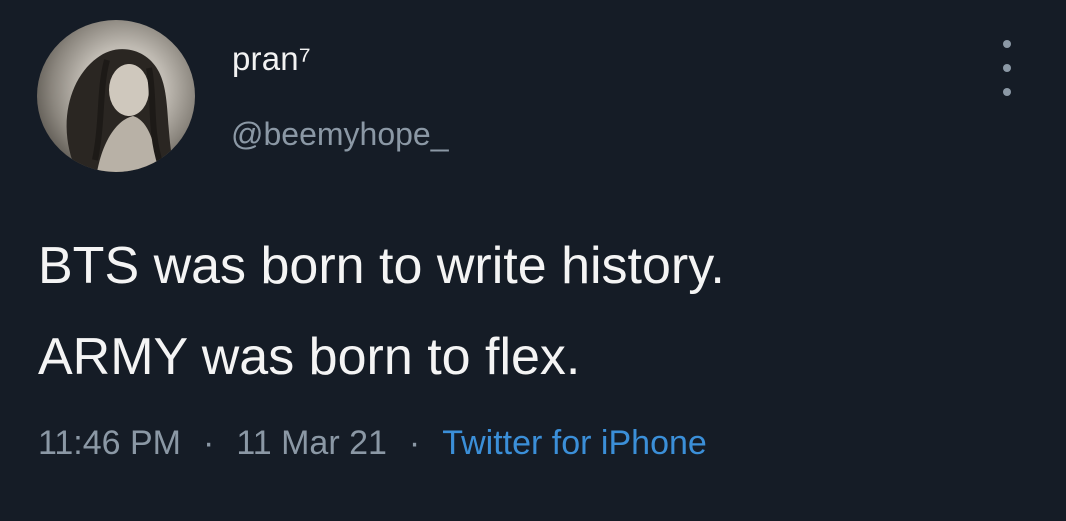  What do you see at coordinates (309, 357) in the screenshot?
I see `tweet-text-line-2: ARMY was born to flex.` at bounding box center [309, 357].